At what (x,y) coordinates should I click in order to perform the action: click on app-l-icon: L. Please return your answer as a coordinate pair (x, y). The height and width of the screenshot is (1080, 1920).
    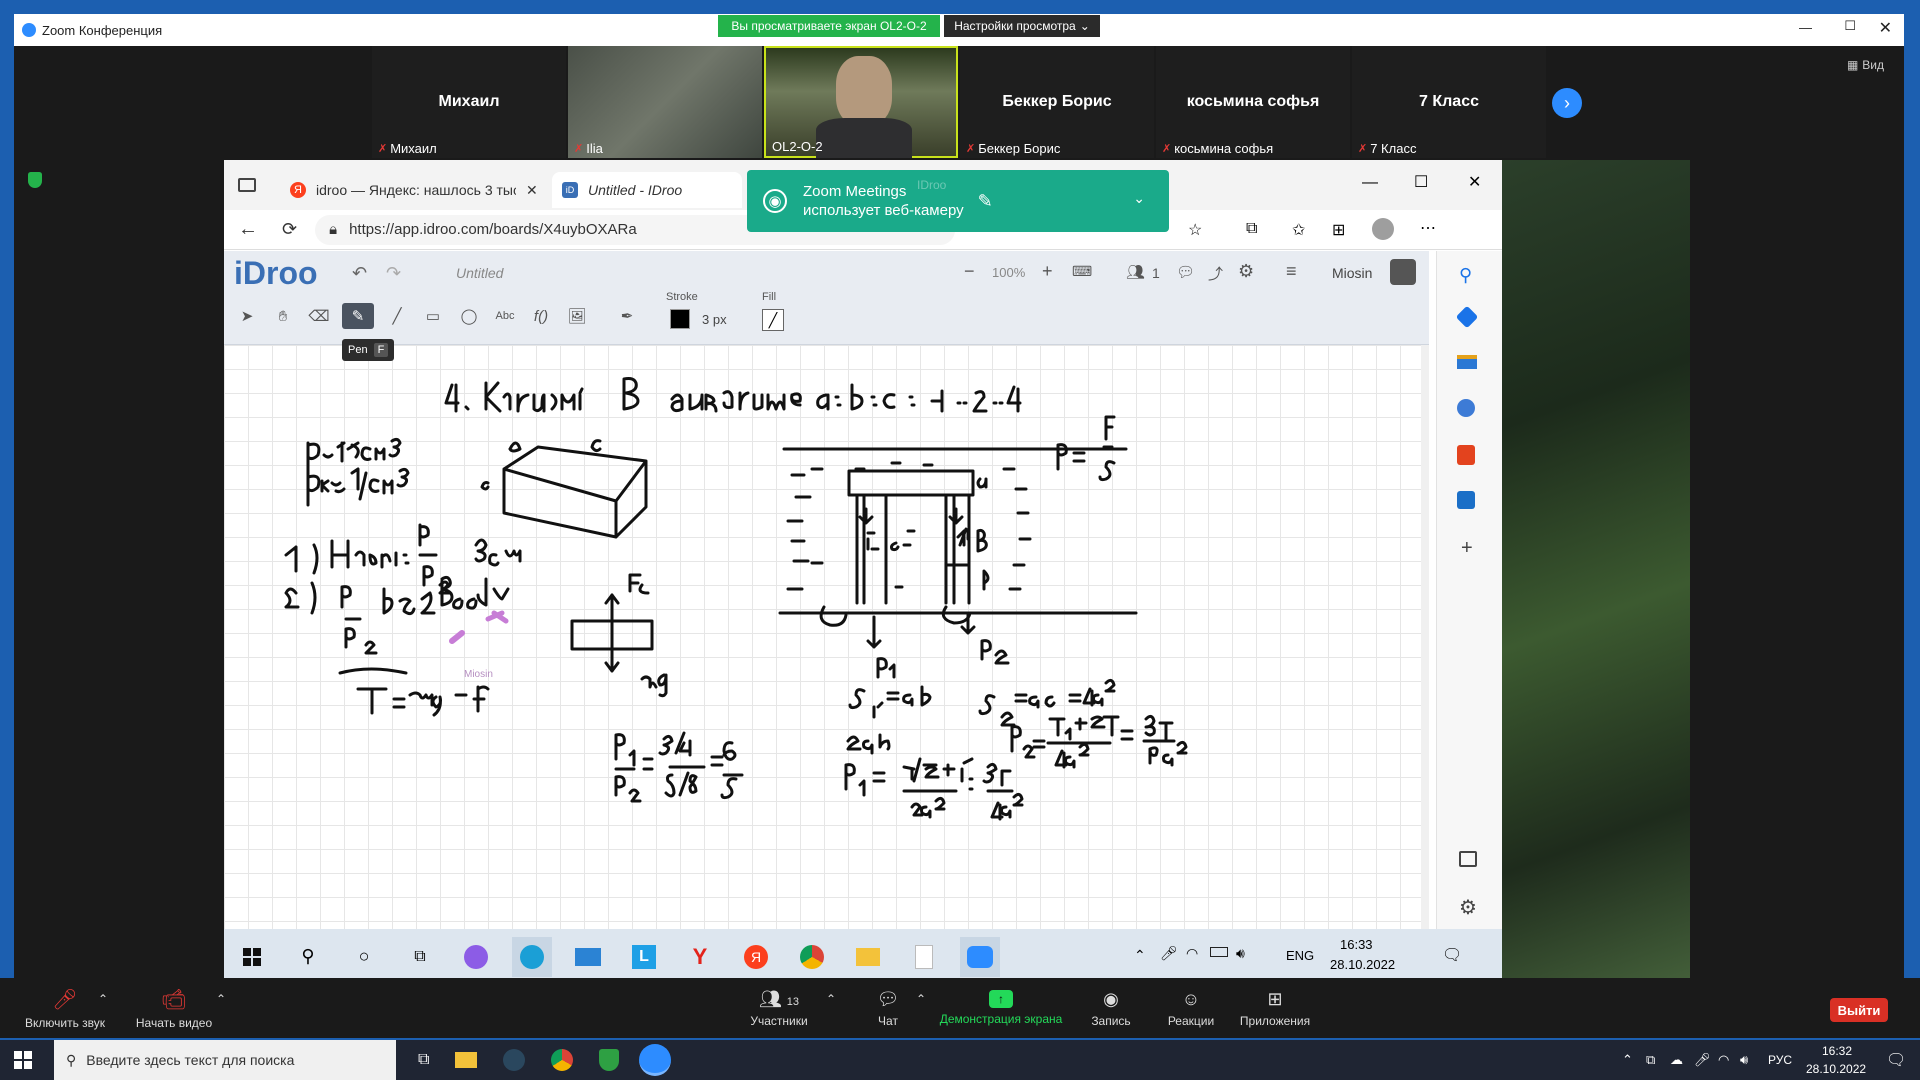
    Looking at the image, I should click on (644, 957).